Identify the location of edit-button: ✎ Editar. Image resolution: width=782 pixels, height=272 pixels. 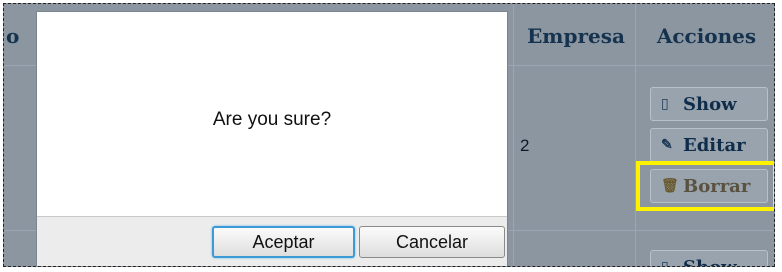
(709, 145).